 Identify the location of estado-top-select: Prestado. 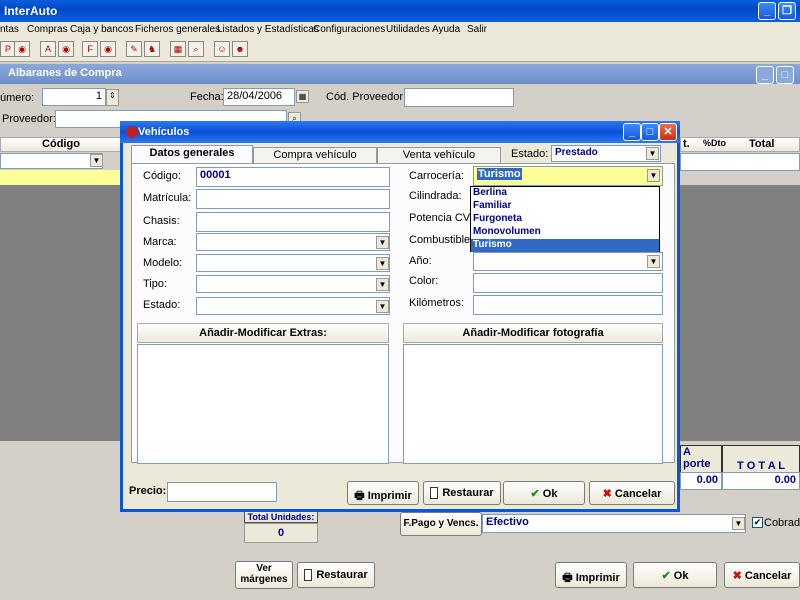
(606, 153).